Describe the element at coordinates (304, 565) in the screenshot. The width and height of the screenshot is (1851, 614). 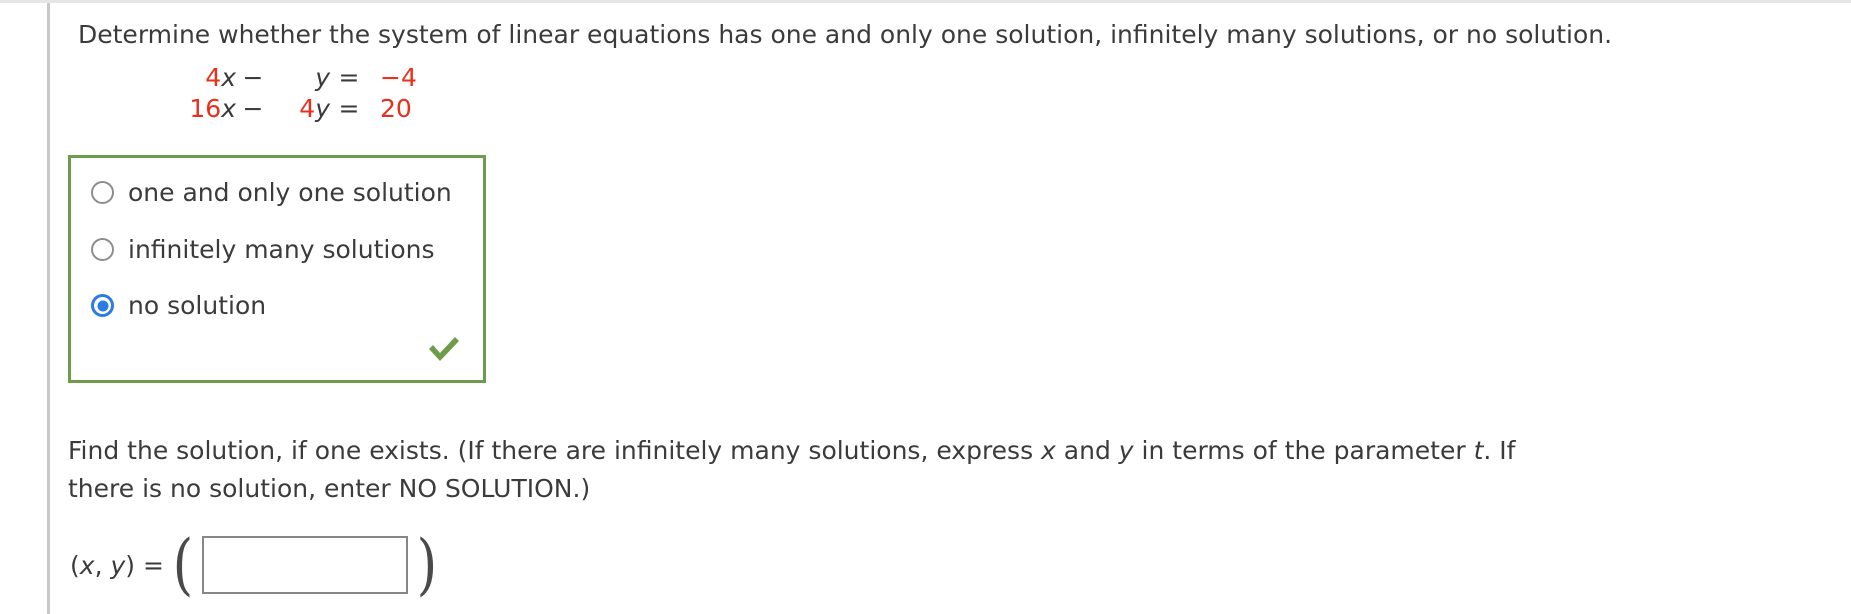
I see `answer-input` at that location.